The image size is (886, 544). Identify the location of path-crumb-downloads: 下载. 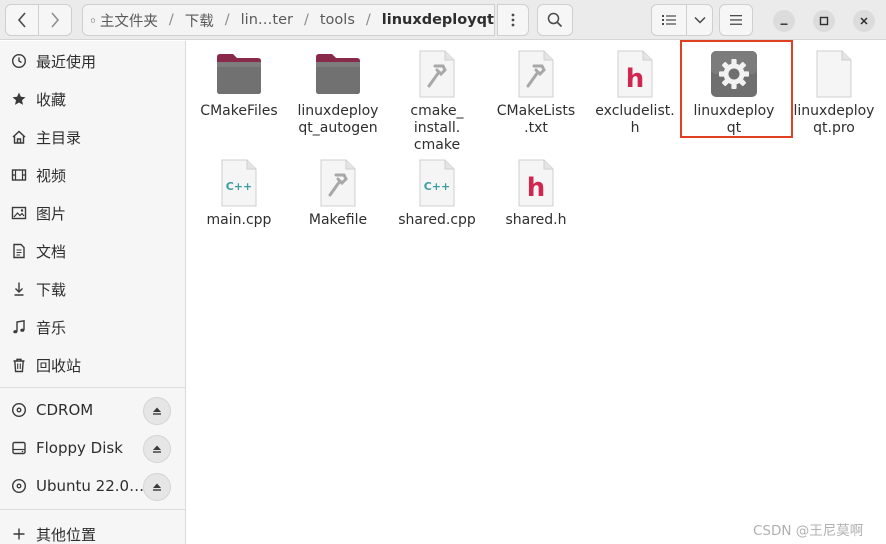
(199, 20).